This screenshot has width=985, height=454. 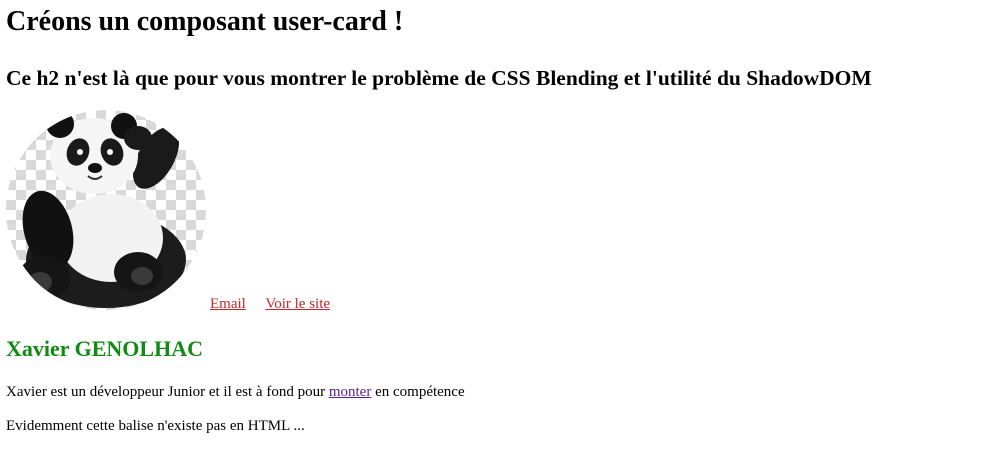 I want to click on avatar, so click(x=106, y=210).